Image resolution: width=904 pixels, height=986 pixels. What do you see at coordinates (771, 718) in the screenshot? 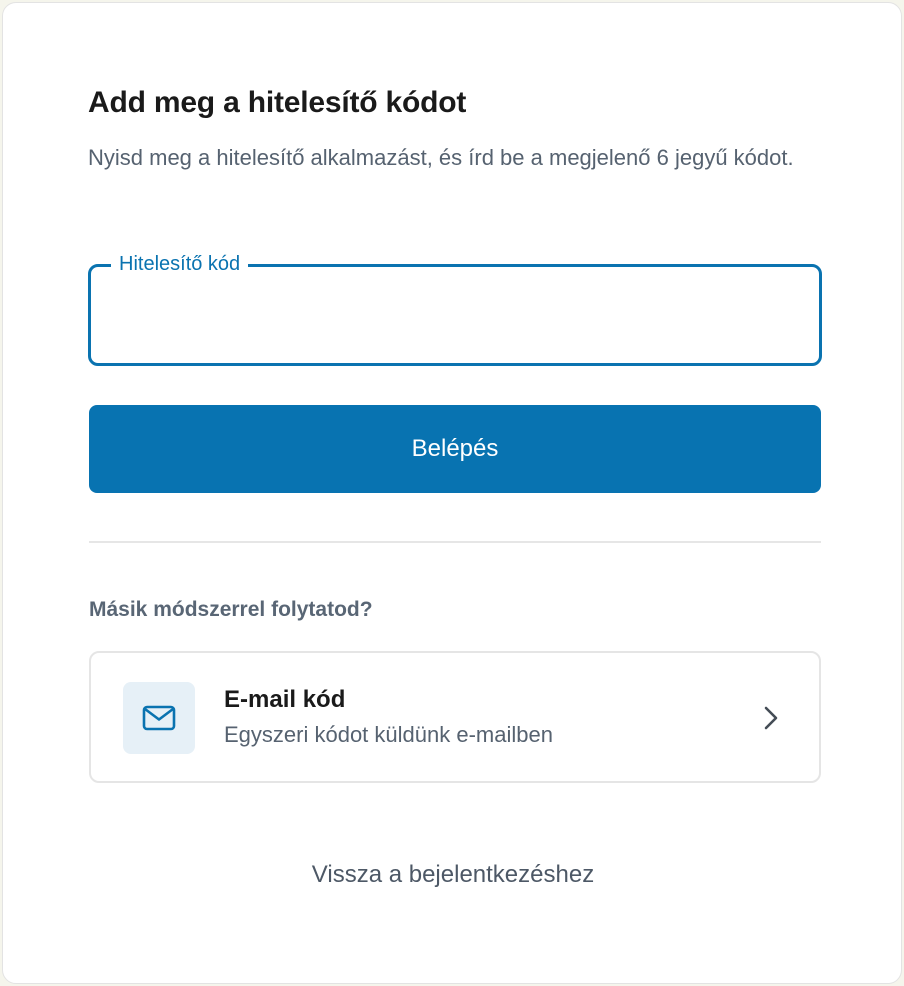
I see `chevron-right-icon` at bounding box center [771, 718].